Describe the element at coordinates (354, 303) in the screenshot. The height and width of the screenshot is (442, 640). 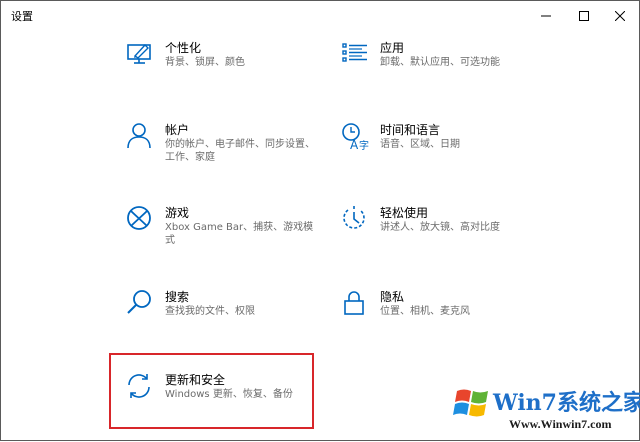
I see `lock-icon` at that location.